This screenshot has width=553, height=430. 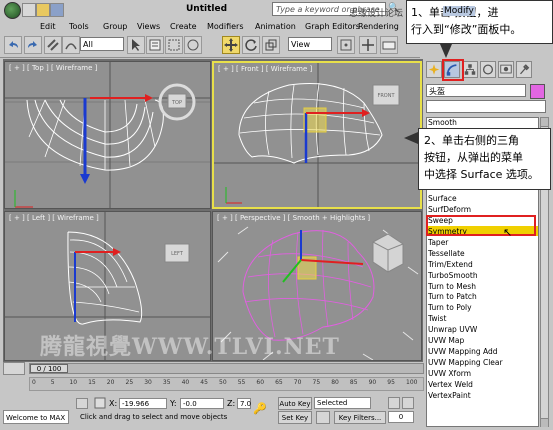 I want to click on scale-icon, so click(x=271, y=45).